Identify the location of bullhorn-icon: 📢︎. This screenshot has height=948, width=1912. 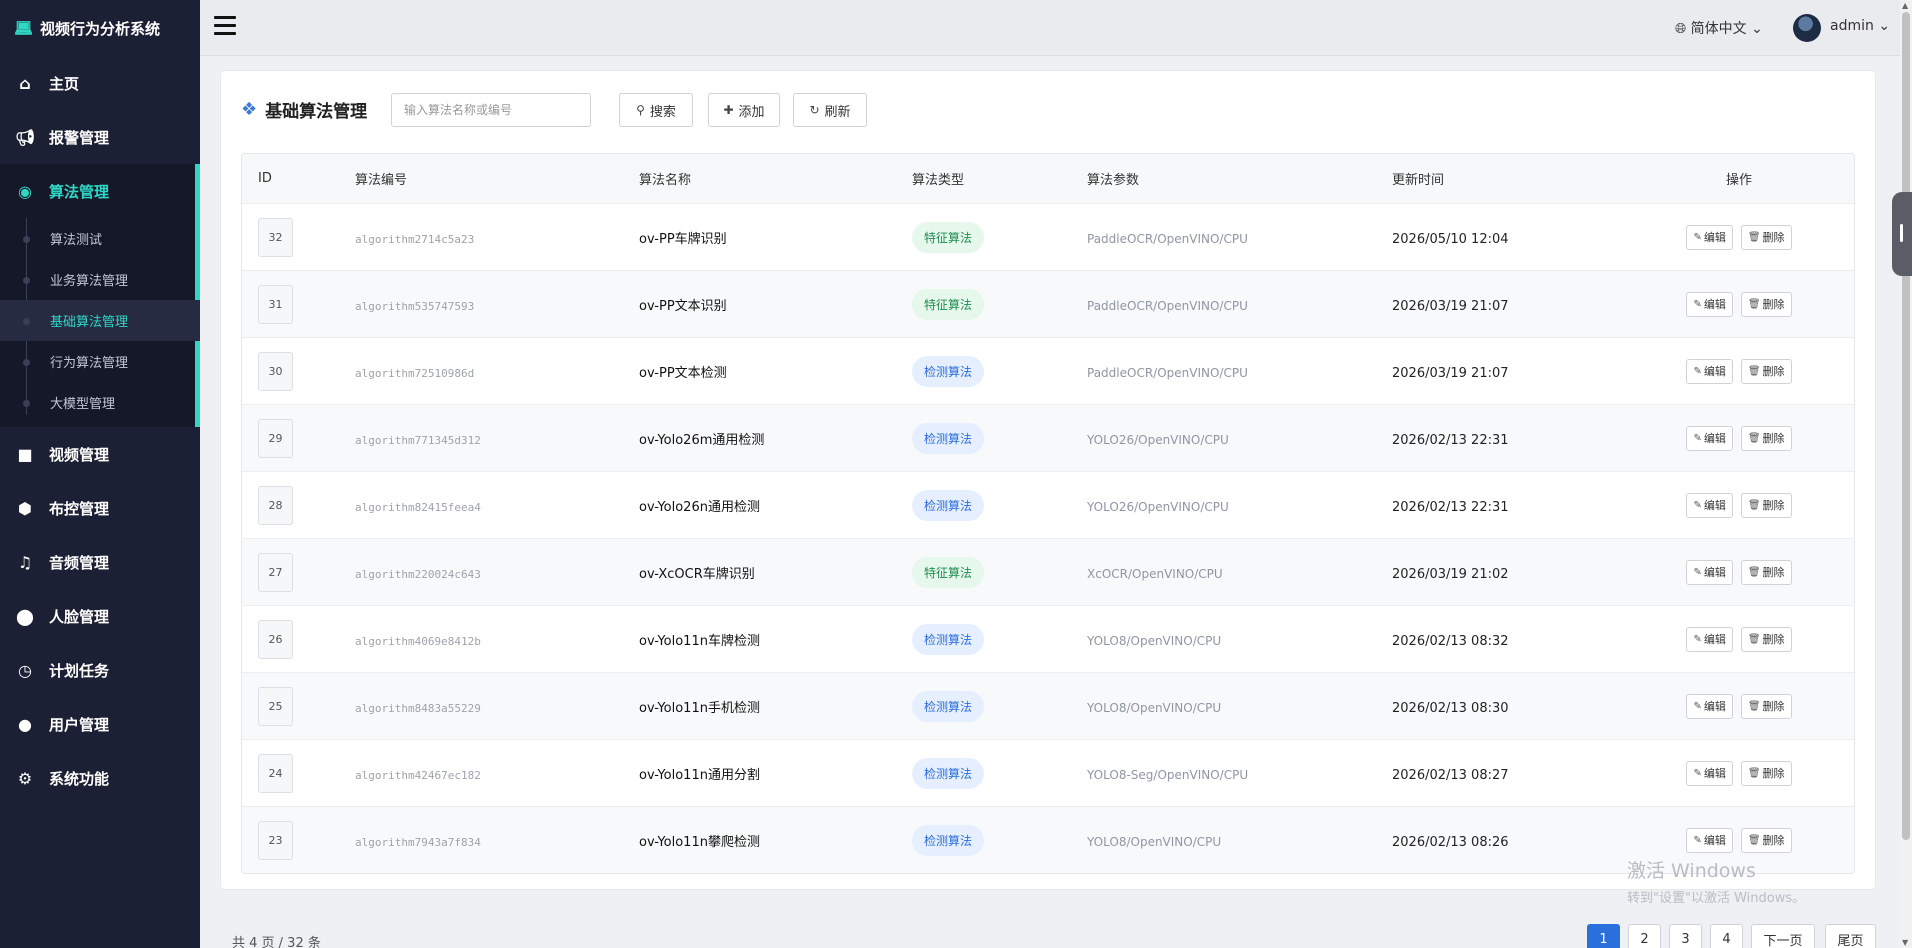
(25, 137).